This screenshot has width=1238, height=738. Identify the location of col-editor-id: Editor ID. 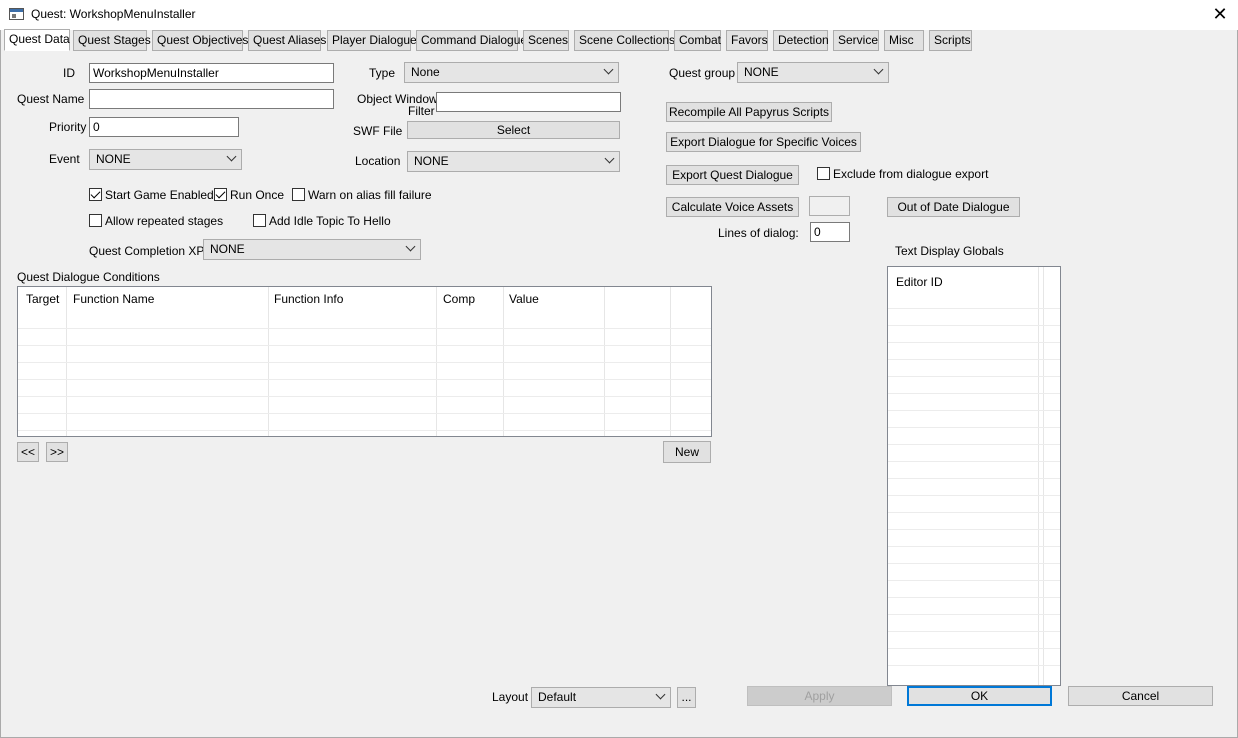
(919, 281).